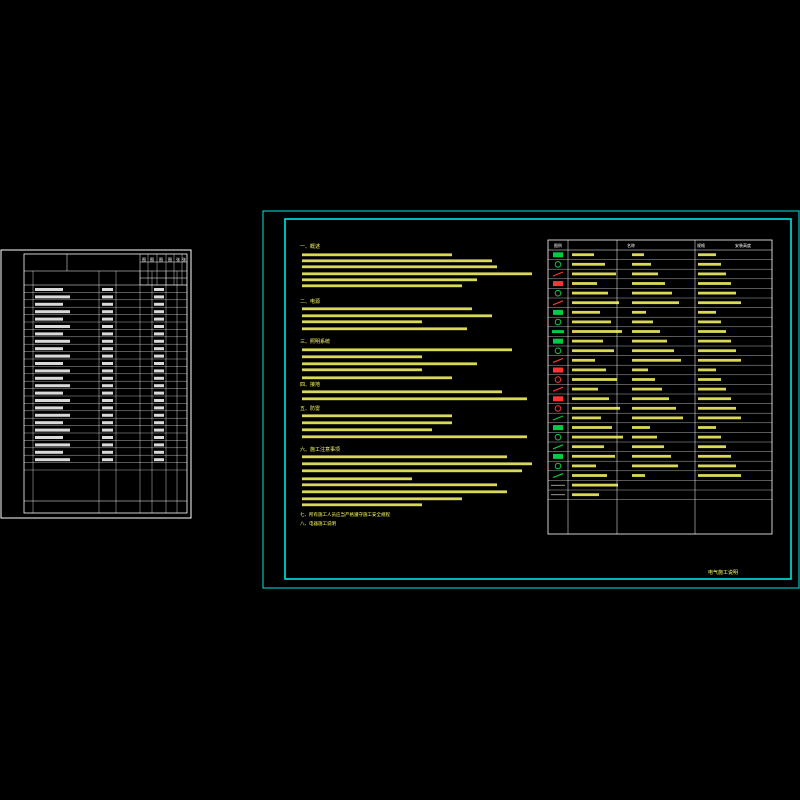 This screenshot has width=800, height=800. What do you see at coordinates (310, 246) in the screenshot?
I see `notes-section-title: 一、概述` at bounding box center [310, 246].